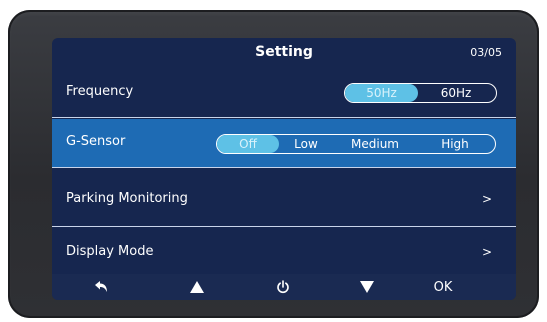 This screenshot has width=547, height=322. I want to click on ok-button: OK, so click(443, 287).